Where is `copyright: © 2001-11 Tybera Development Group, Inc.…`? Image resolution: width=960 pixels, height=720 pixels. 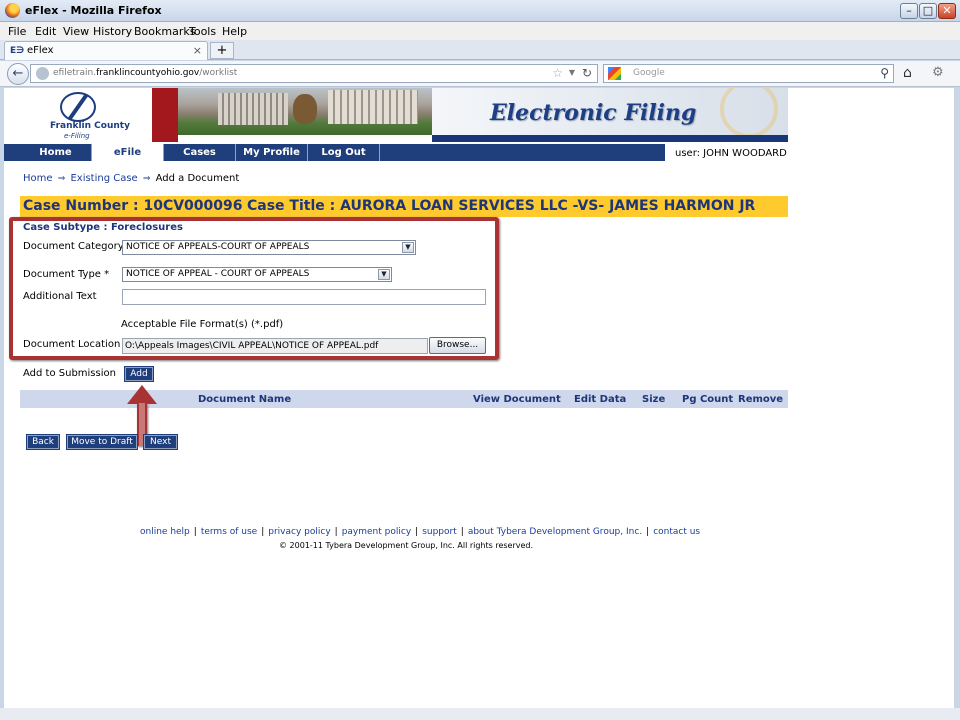 copyright: © 2001-11 Tybera Development Group, Inc.… is located at coordinates (406, 545).